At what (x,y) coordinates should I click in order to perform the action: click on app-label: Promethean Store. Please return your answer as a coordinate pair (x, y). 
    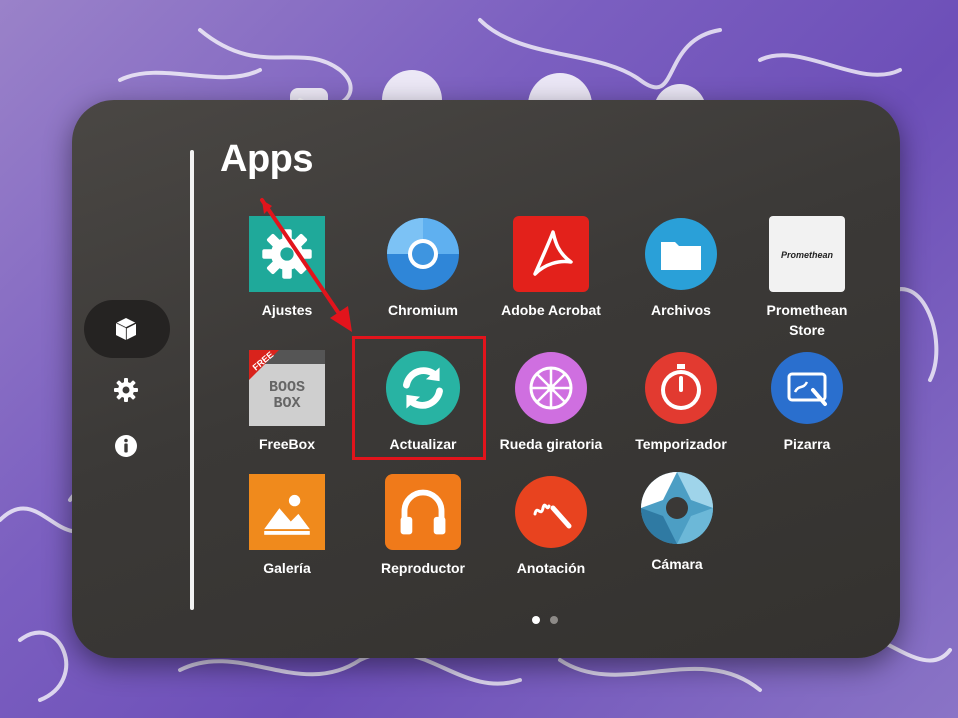
    Looking at the image, I should click on (807, 320).